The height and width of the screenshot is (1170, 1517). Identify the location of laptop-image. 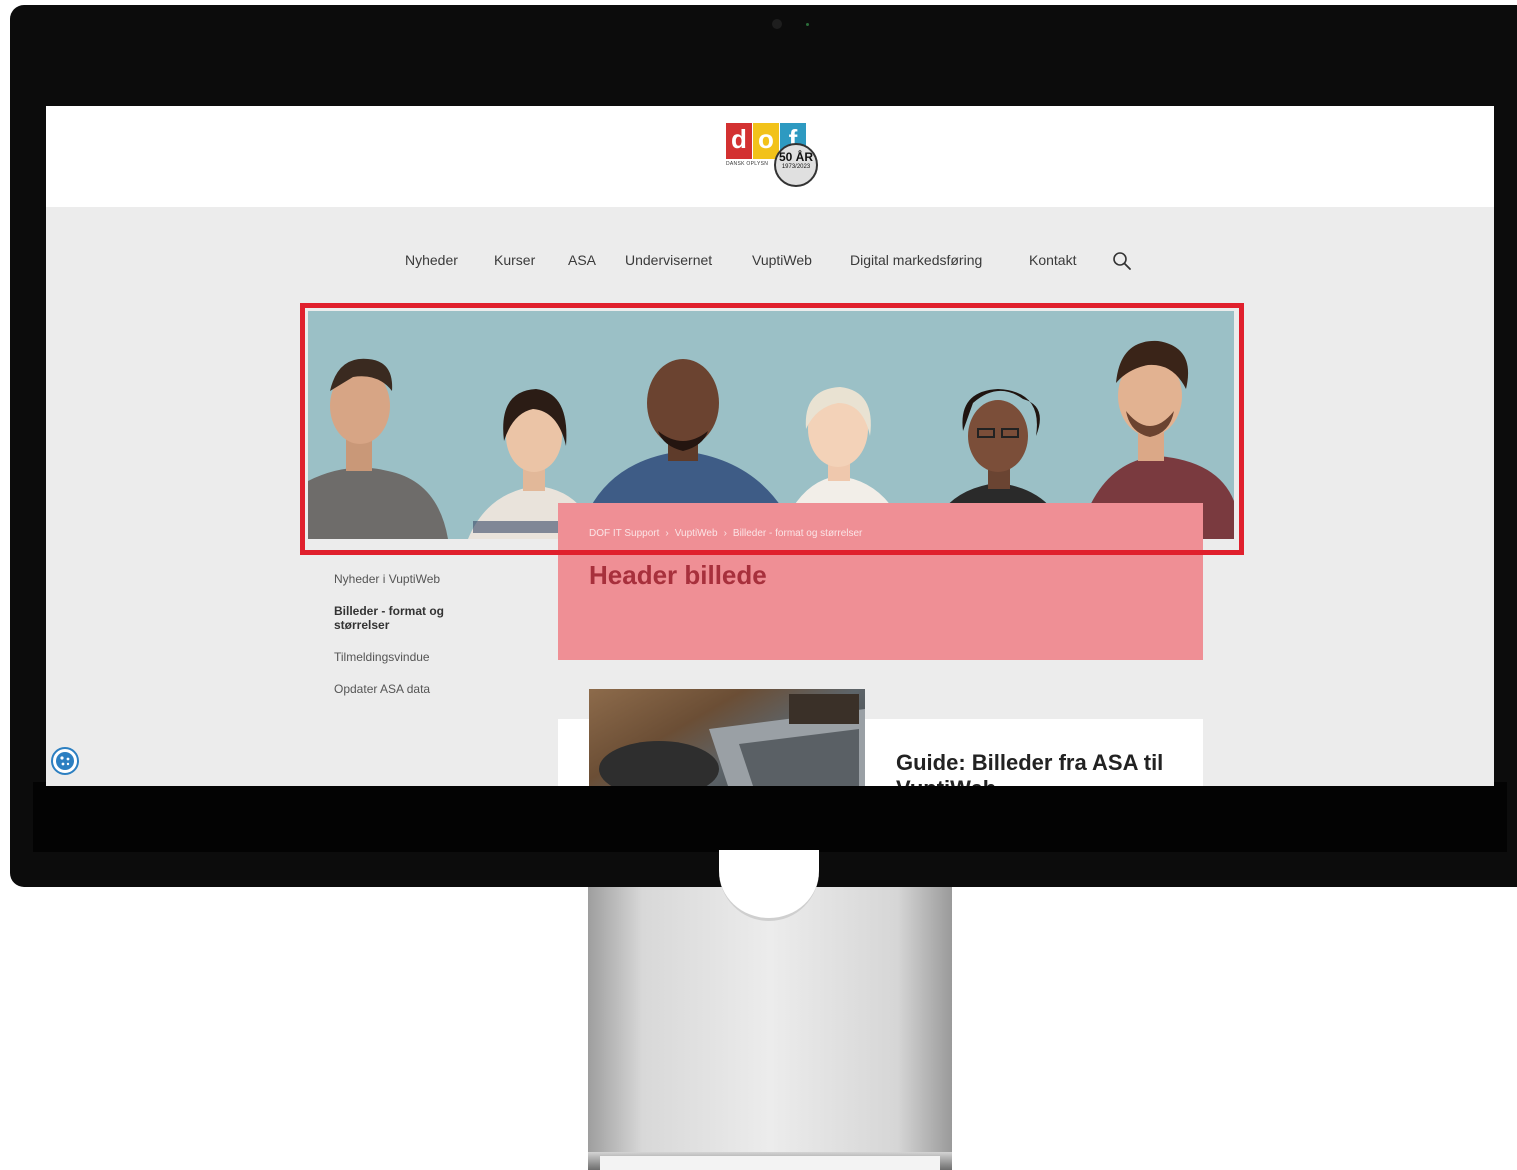
(727, 737).